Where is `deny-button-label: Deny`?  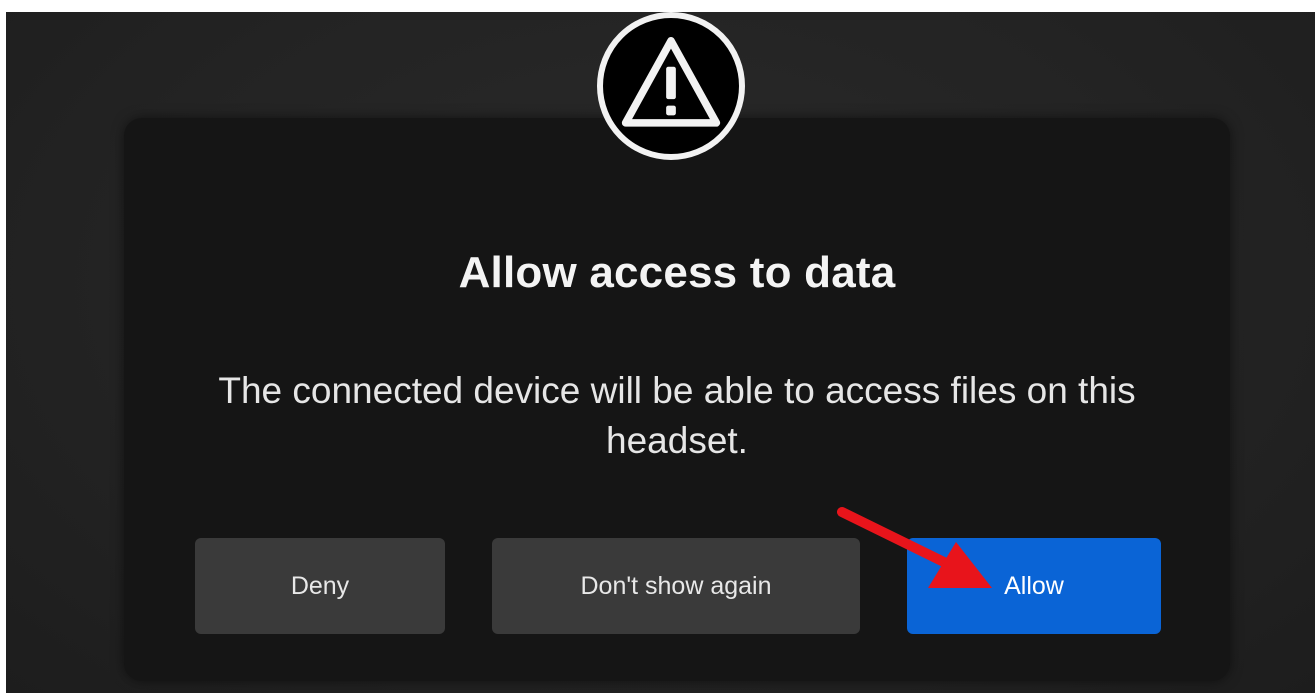 deny-button-label: Deny is located at coordinates (320, 585).